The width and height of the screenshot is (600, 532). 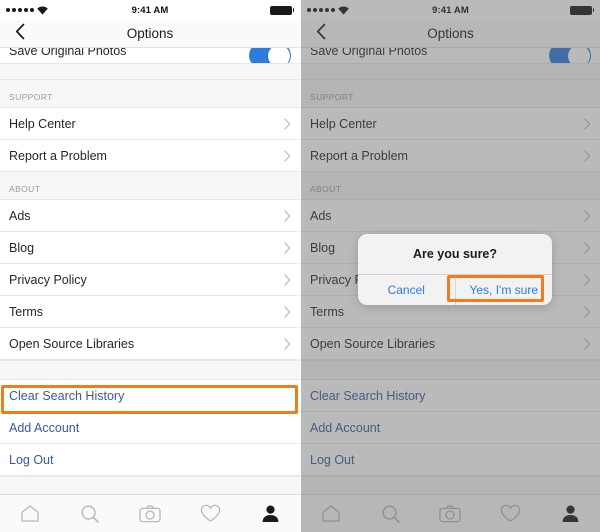 I want to click on cancel-button: Cancel, so click(x=406, y=290).